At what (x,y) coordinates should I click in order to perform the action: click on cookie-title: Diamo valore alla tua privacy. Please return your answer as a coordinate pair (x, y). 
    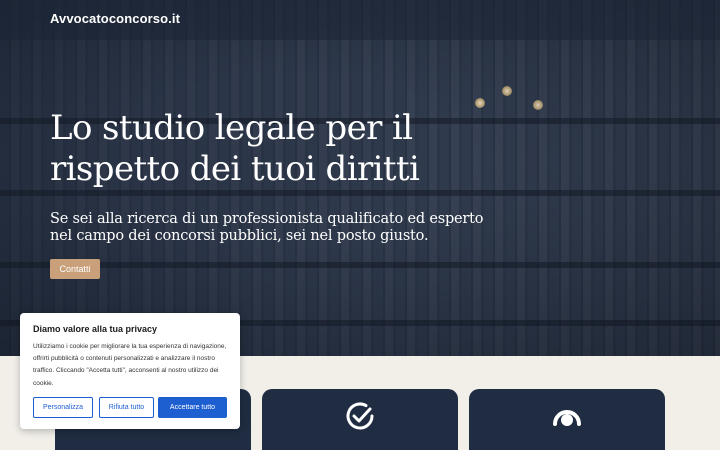
    Looking at the image, I should click on (95, 329).